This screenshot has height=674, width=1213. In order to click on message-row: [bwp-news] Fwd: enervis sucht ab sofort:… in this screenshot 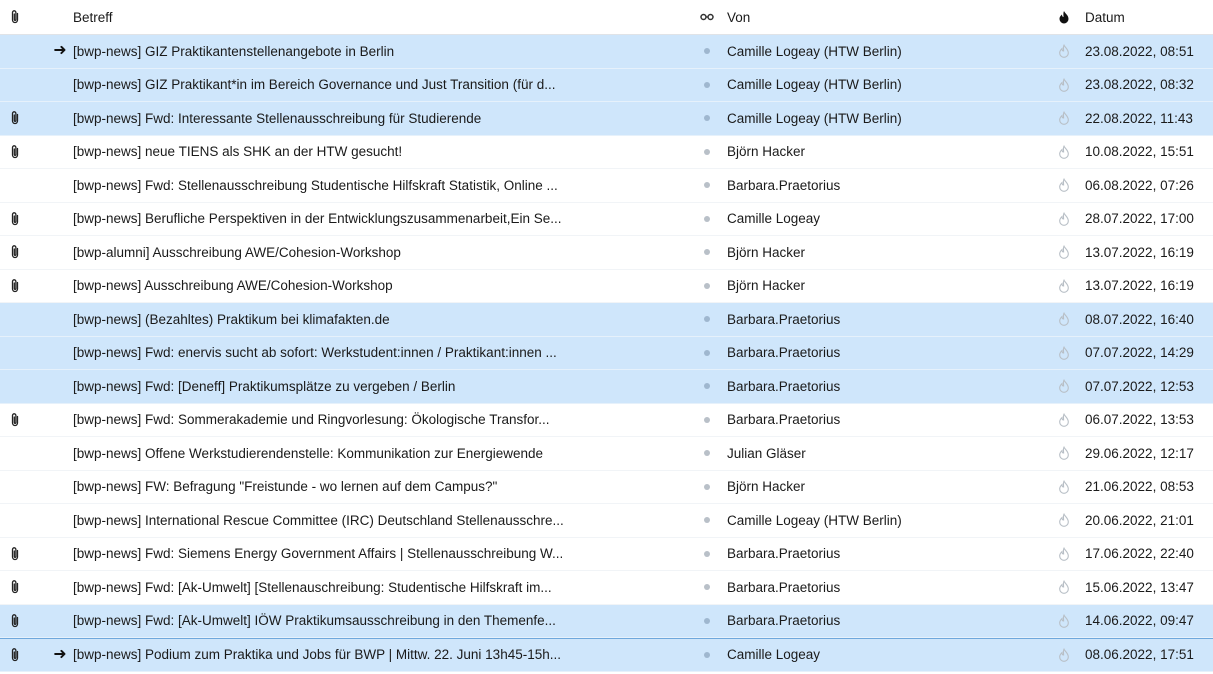, I will do `click(606, 353)`.